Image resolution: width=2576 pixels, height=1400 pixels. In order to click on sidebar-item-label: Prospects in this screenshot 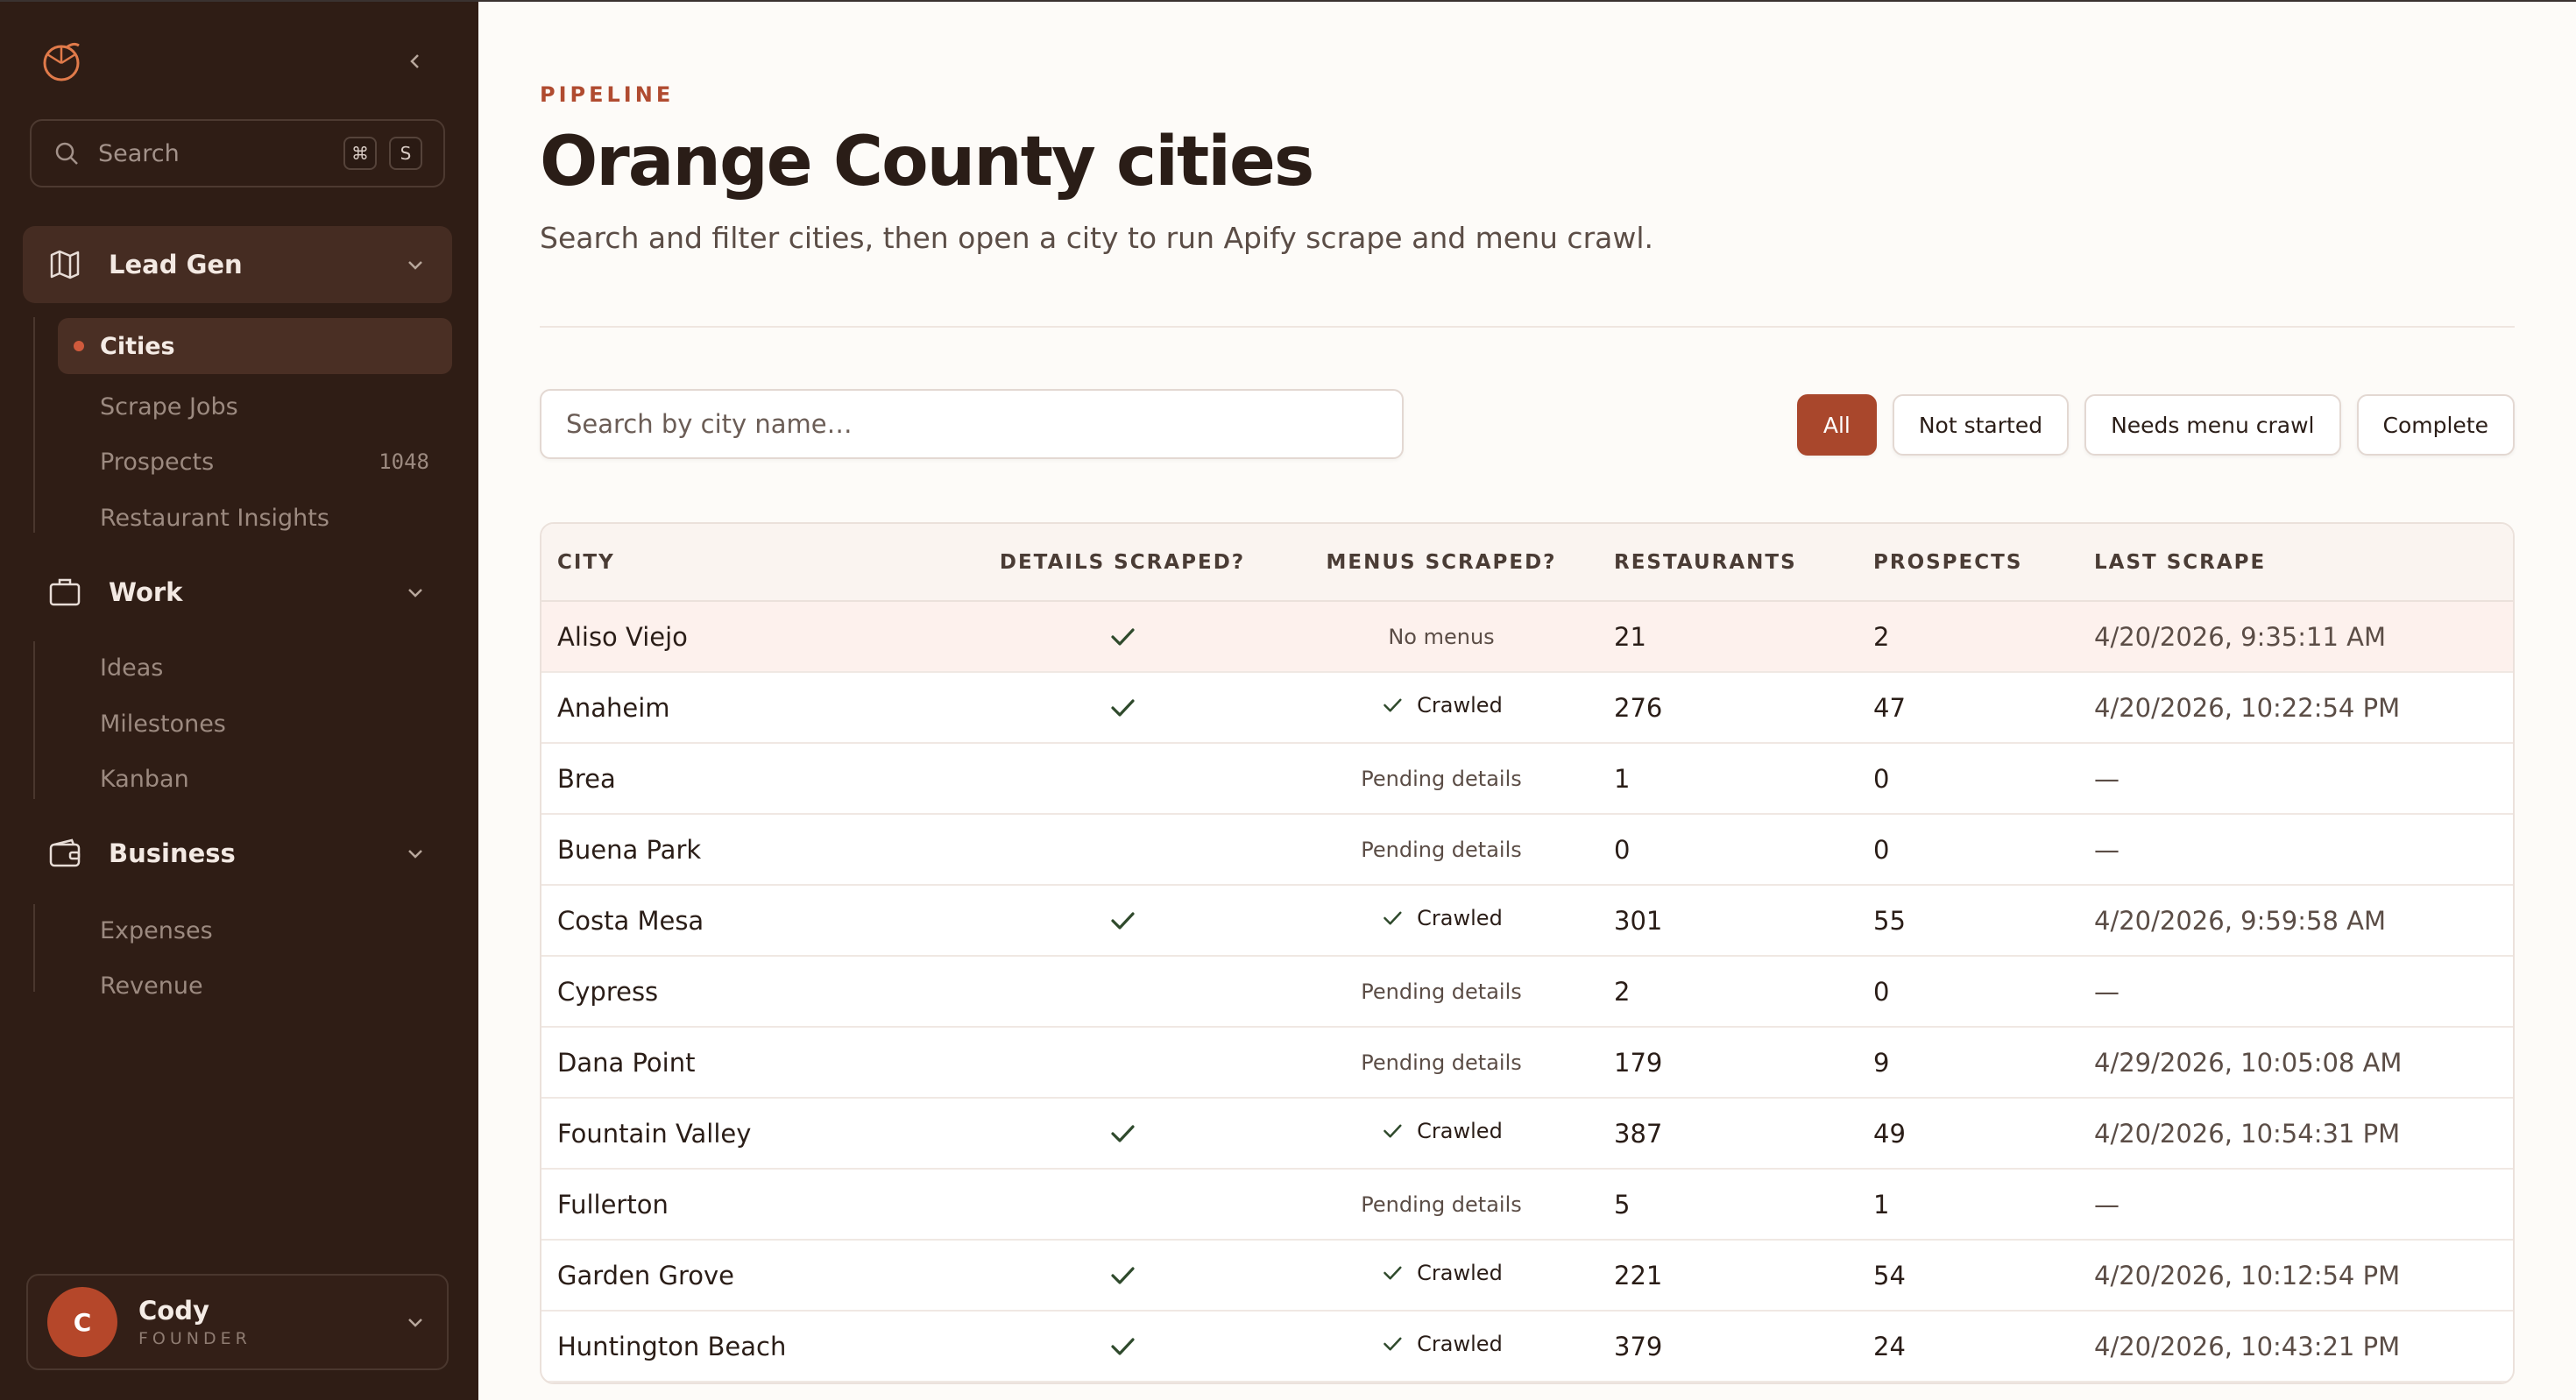, I will do `click(157, 462)`.